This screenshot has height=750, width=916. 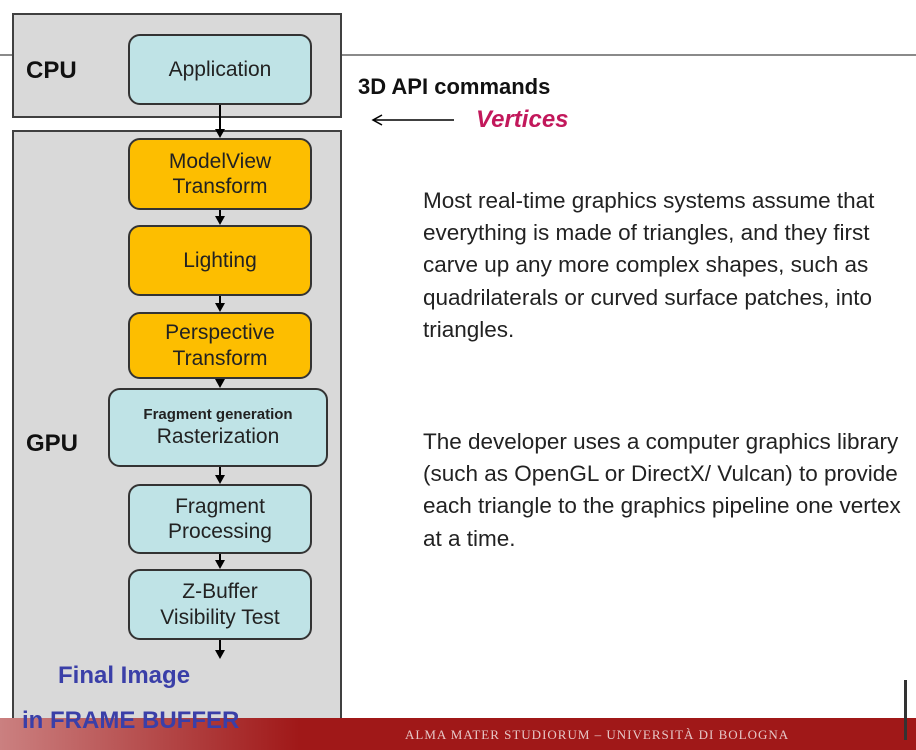 What do you see at coordinates (218, 414) in the screenshot?
I see `node-sublabel: Fragment generation` at bounding box center [218, 414].